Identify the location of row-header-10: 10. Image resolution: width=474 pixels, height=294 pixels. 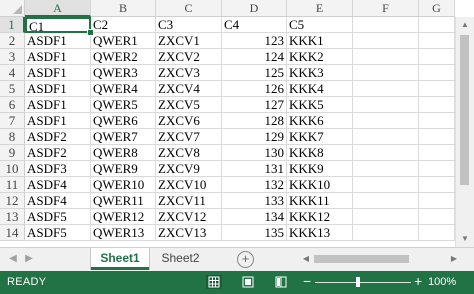
(12, 169).